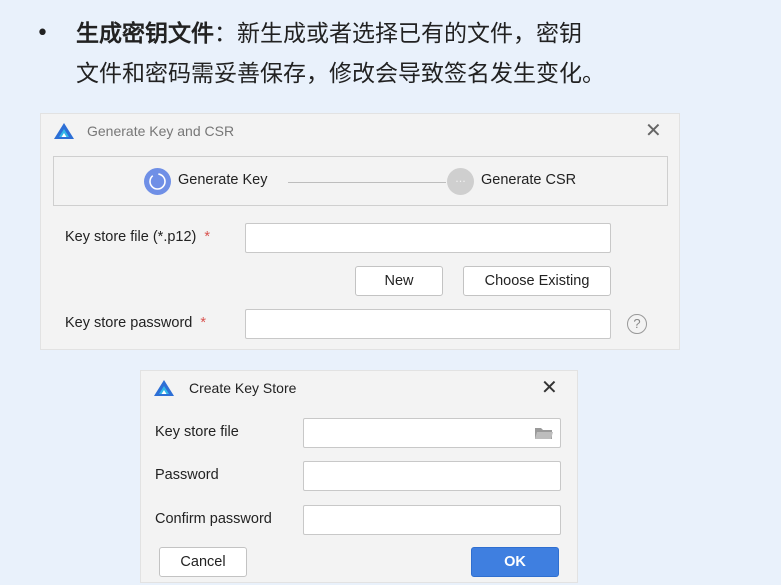 The width and height of the screenshot is (781, 585). I want to click on step-generate-key: Generate Key, so click(223, 180).